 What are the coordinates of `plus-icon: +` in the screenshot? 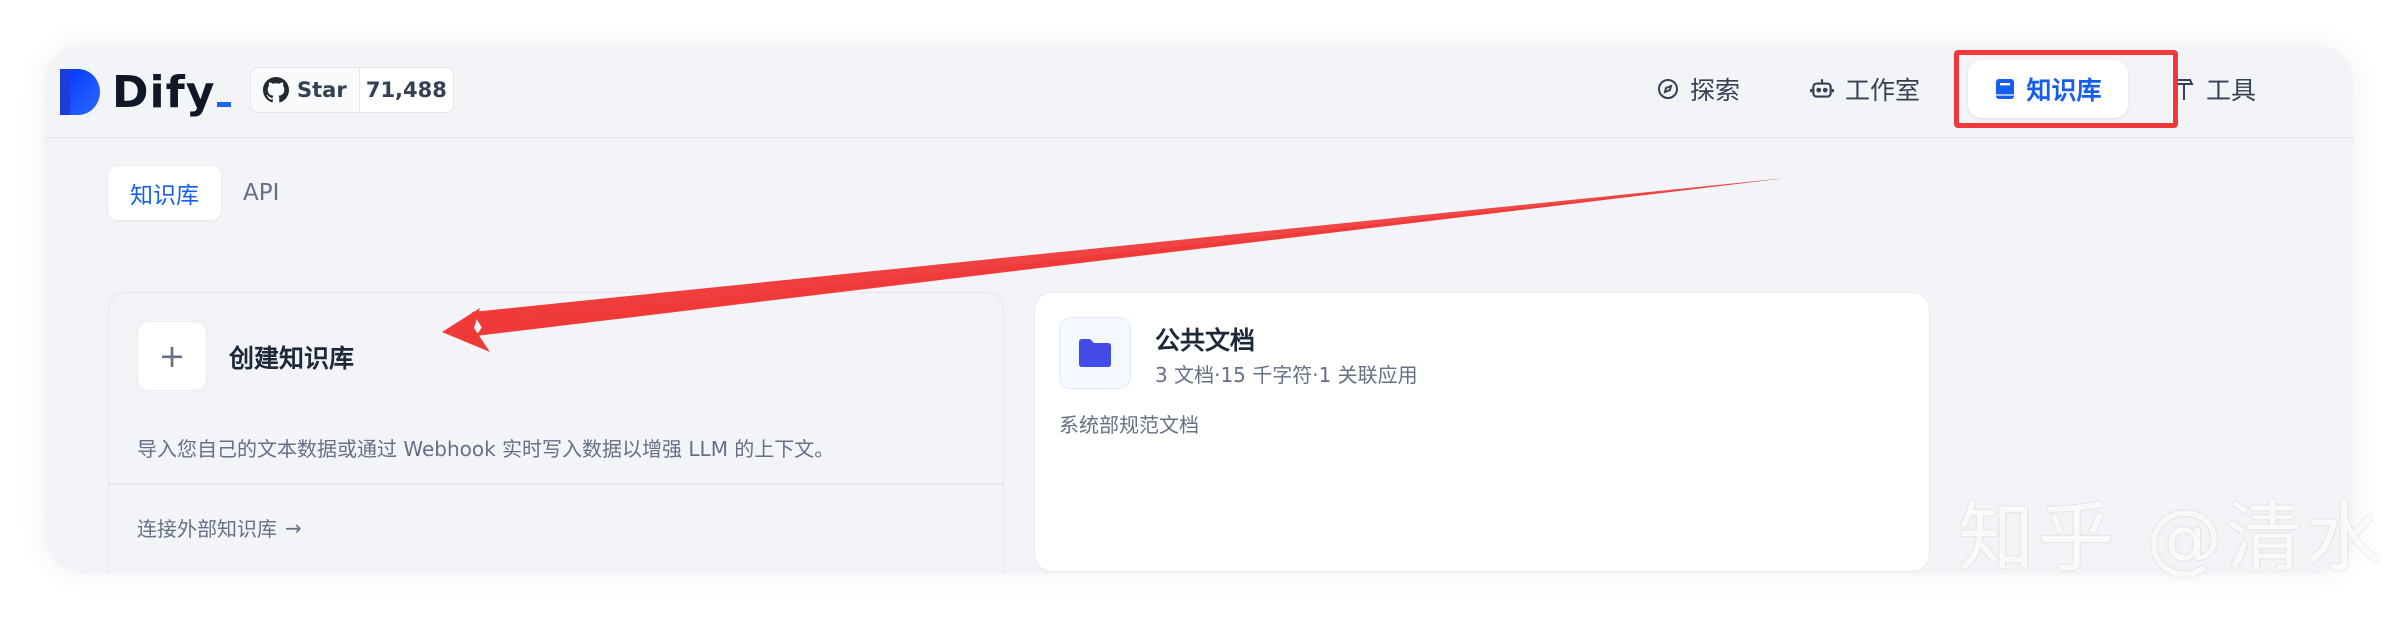 It's located at (172, 356).